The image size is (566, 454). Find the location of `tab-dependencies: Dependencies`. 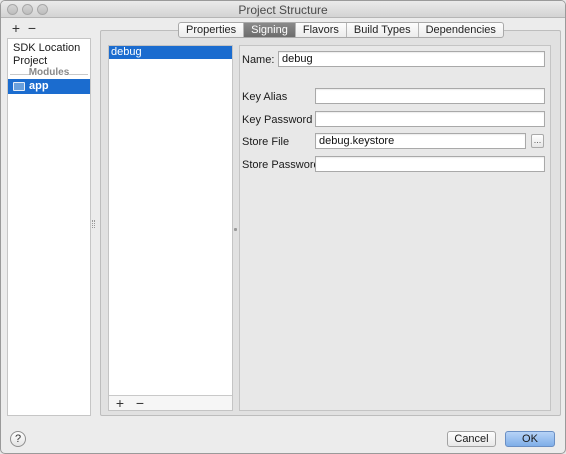

tab-dependencies: Dependencies is located at coordinates (461, 30).